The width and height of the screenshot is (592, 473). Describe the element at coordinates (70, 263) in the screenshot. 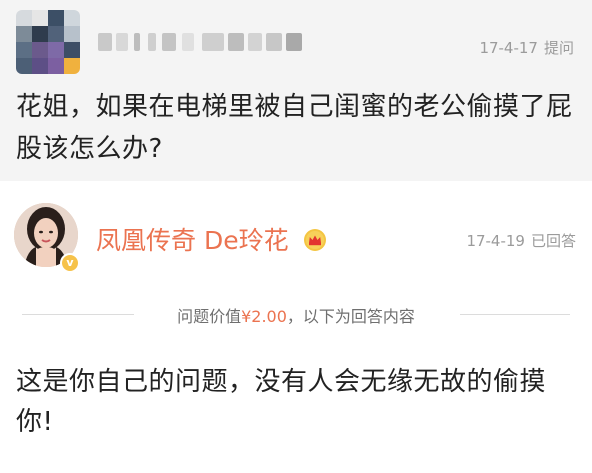

I see `verified-badge-icon: v` at that location.